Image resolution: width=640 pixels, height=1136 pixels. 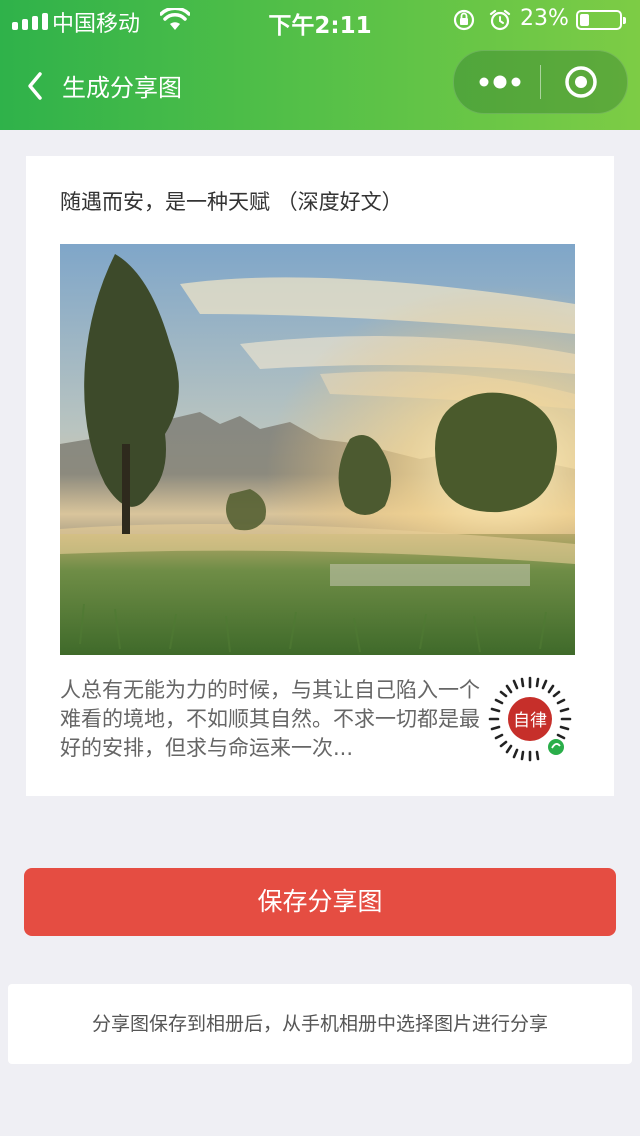 What do you see at coordinates (500, 82) in the screenshot?
I see `more-dots-icon` at bounding box center [500, 82].